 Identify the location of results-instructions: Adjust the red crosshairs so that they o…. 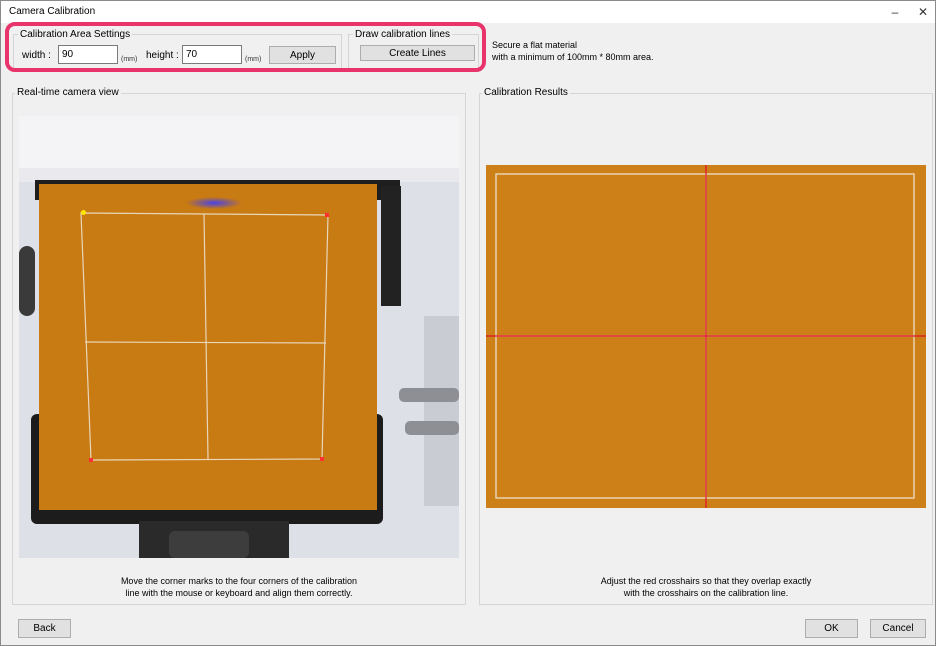
(706, 587).